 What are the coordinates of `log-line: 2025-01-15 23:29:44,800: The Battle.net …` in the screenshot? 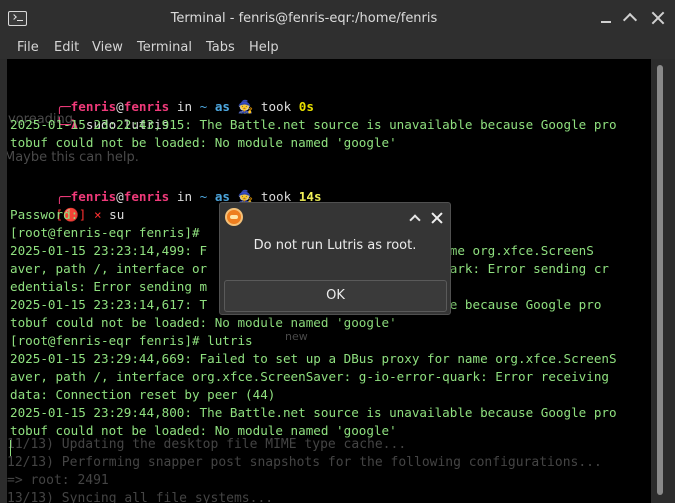 It's located at (313, 412).